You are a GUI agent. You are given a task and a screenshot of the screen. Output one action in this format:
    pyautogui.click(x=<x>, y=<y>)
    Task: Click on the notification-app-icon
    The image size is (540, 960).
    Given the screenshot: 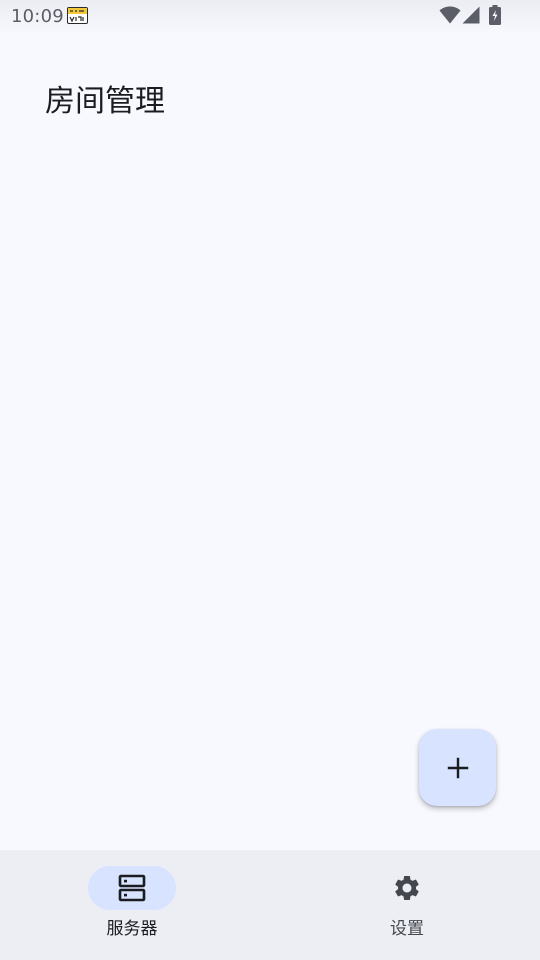 What is the action you would take?
    pyautogui.click(x=77, y=15)
    